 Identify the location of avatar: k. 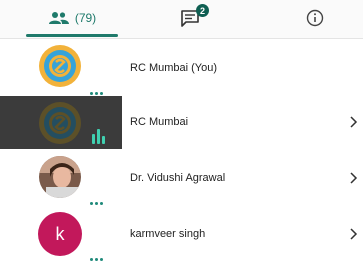
(60, 234).